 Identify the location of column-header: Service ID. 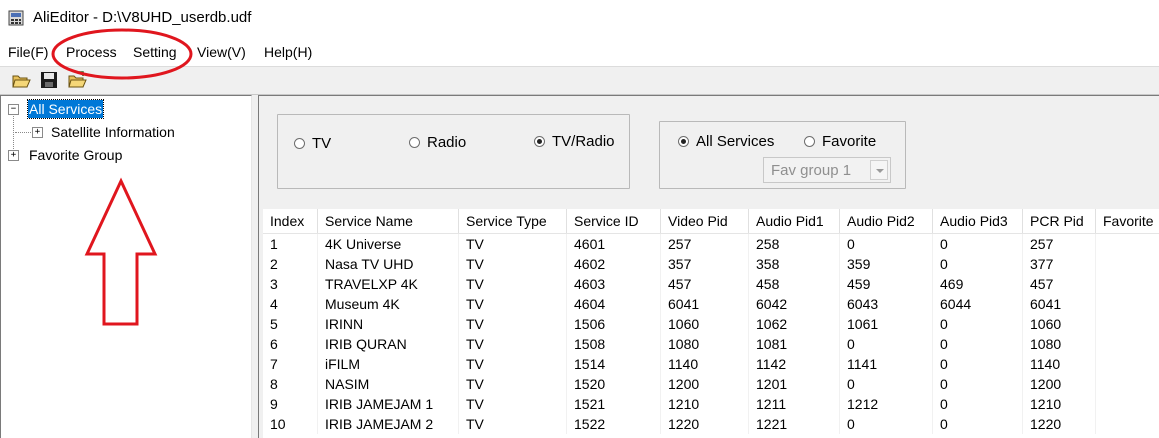
(614, 221).